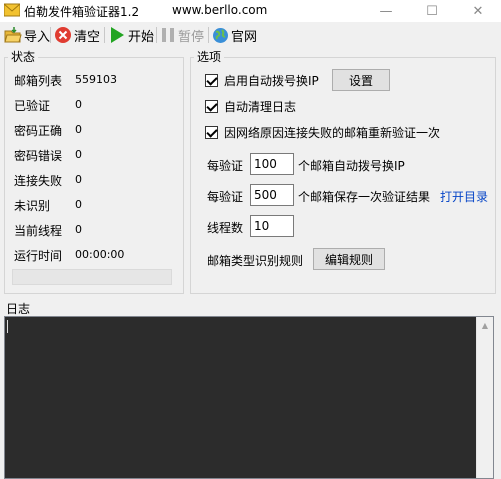  I want to click on log-scrollbar: ▲, so click(484, 397).